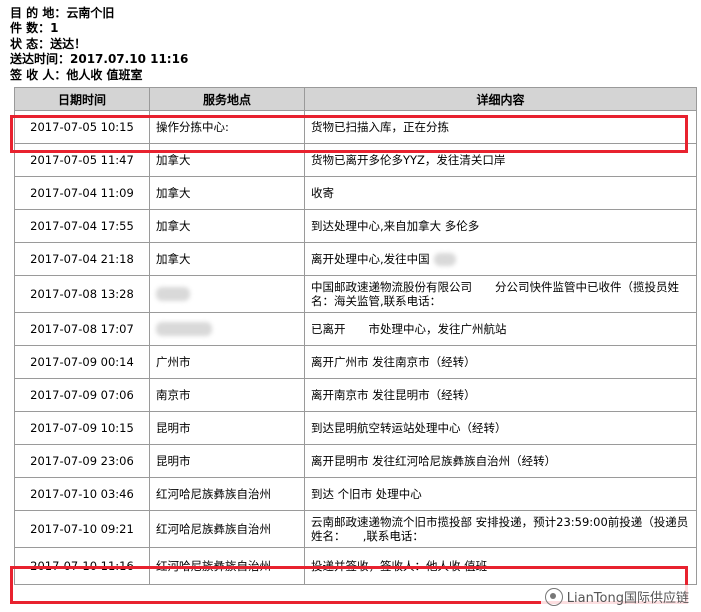 The image size is (701, 612). Describe the element at coordinates (500, 160) in the screenshot. I see `cell-detail: 货物已离开多伦多YYZ，发往清关口岸` at that location.